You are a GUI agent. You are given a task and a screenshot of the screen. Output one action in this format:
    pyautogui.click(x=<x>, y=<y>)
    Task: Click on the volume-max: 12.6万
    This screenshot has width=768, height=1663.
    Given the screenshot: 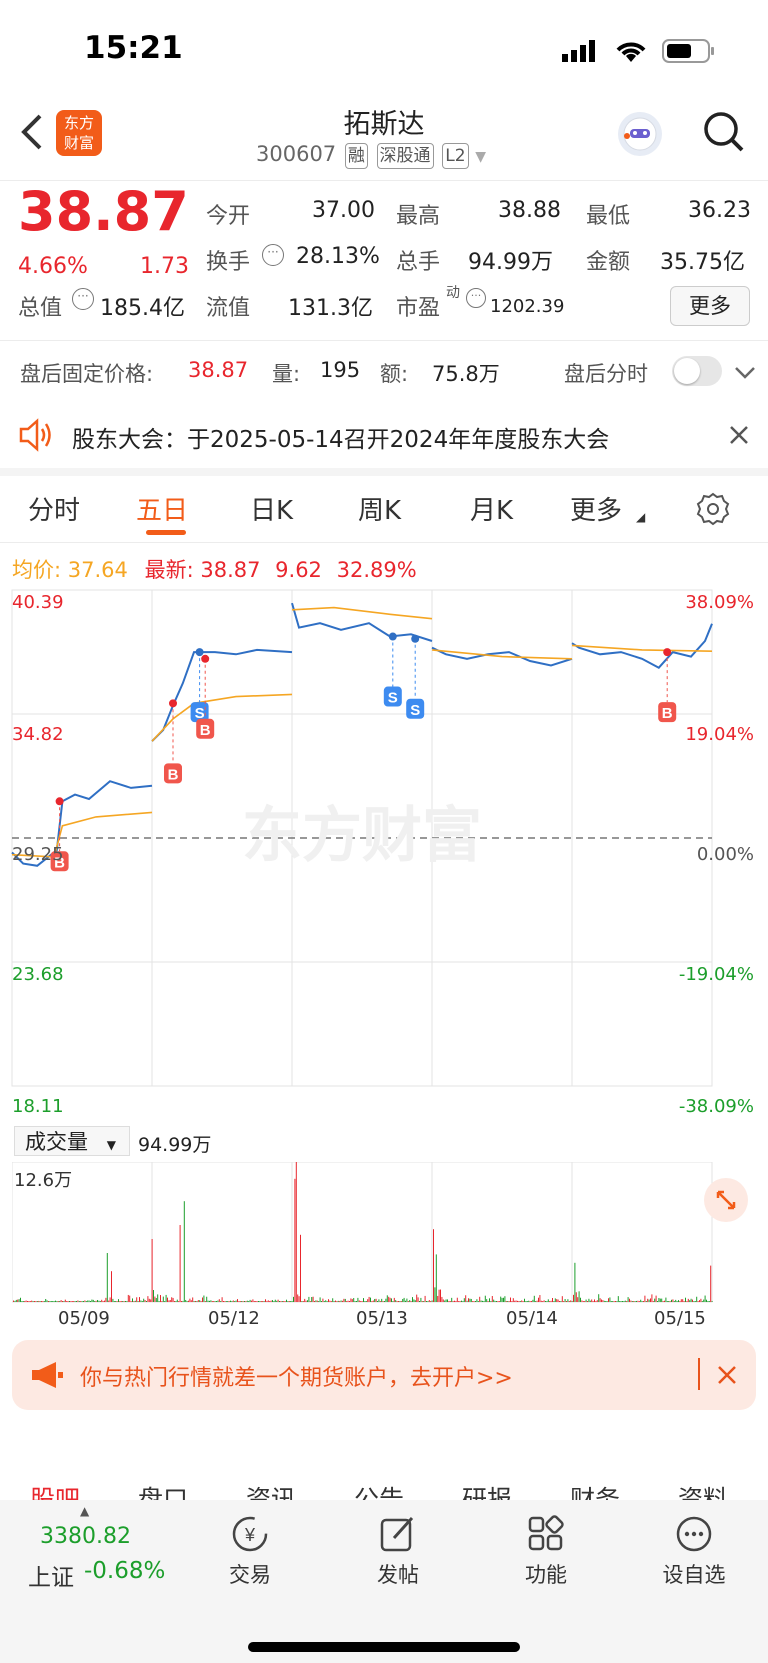 What is the action you would take?
    pyautogui.click(x=43, y=1180)
    